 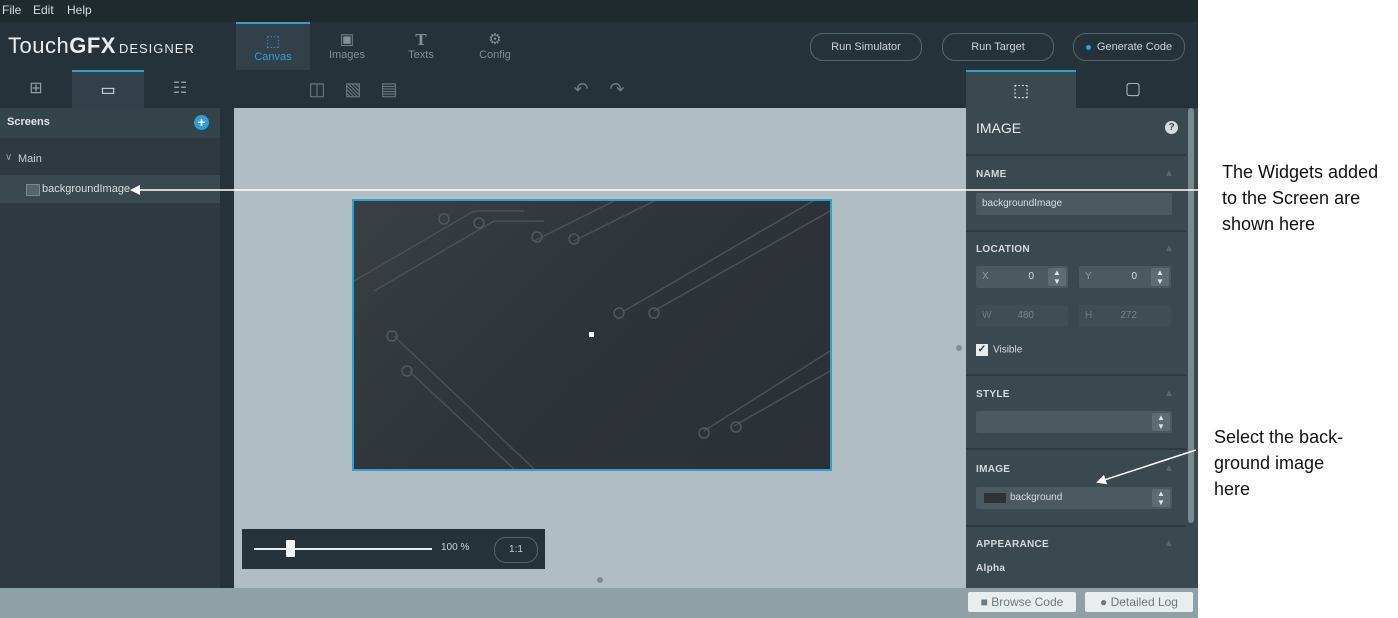 I want to click on zoom-slider-thumb, so click(x=290, y=548).